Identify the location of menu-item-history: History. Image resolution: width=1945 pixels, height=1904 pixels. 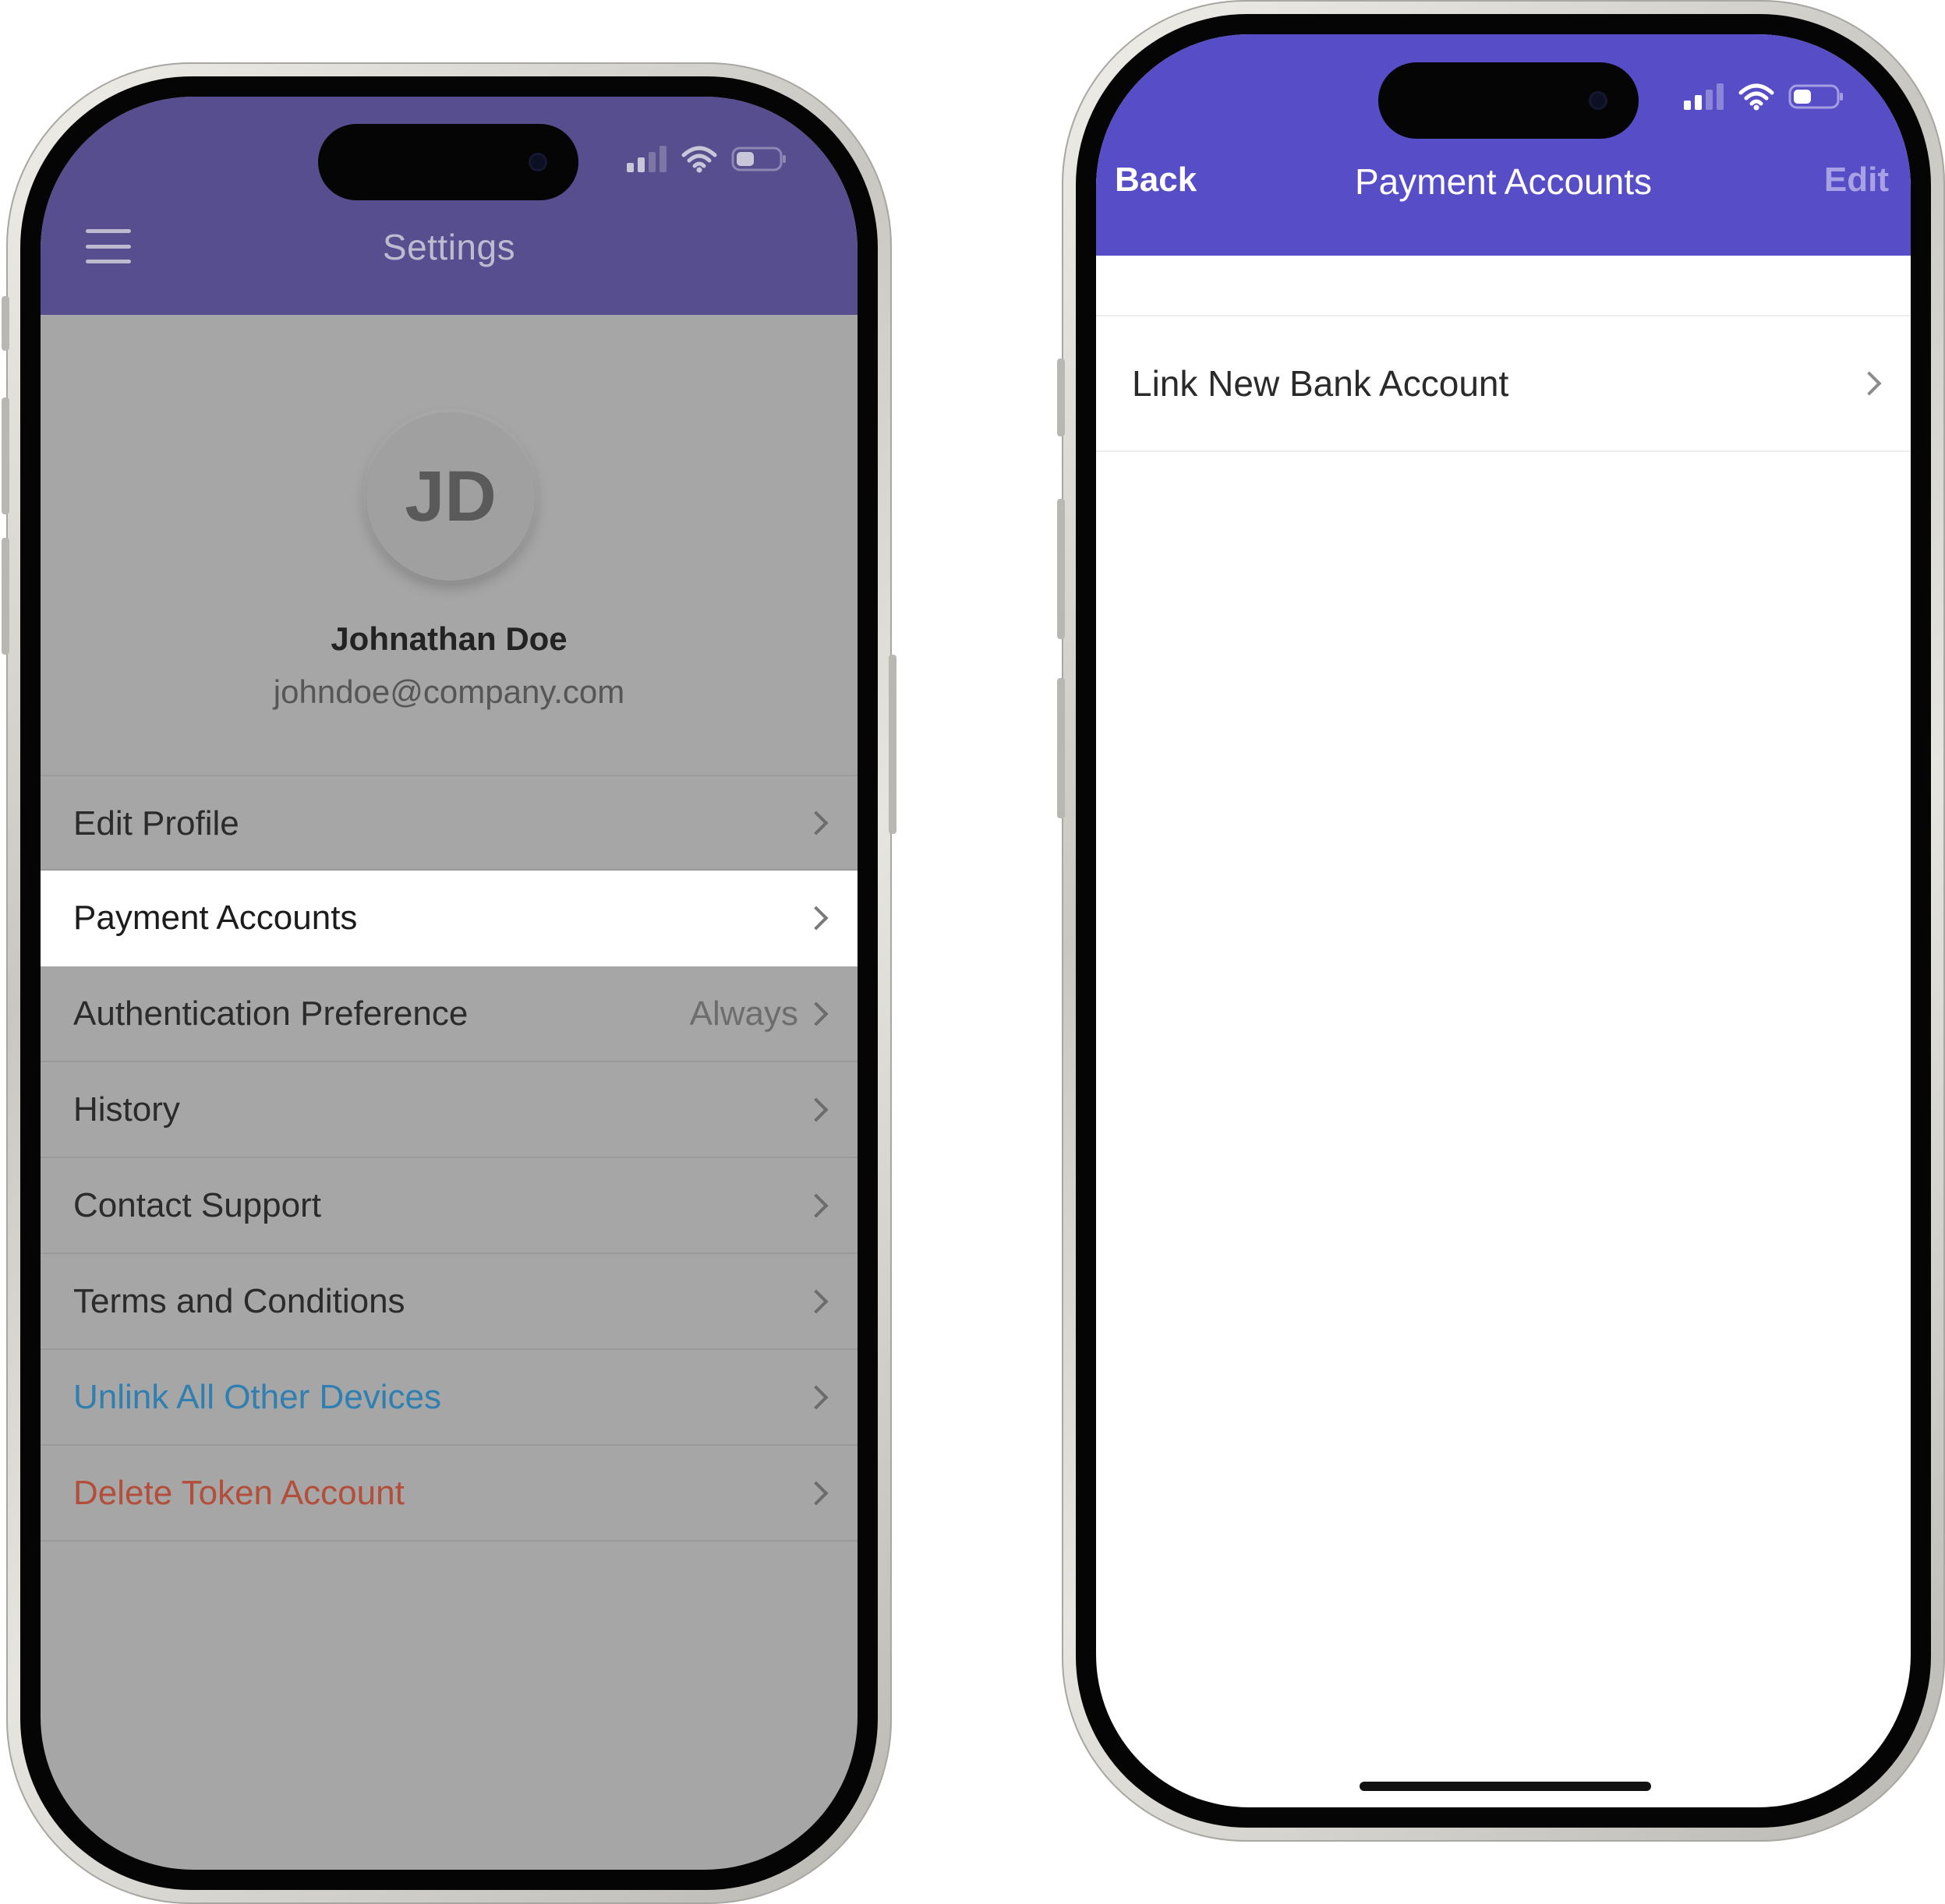
(449, 1110).